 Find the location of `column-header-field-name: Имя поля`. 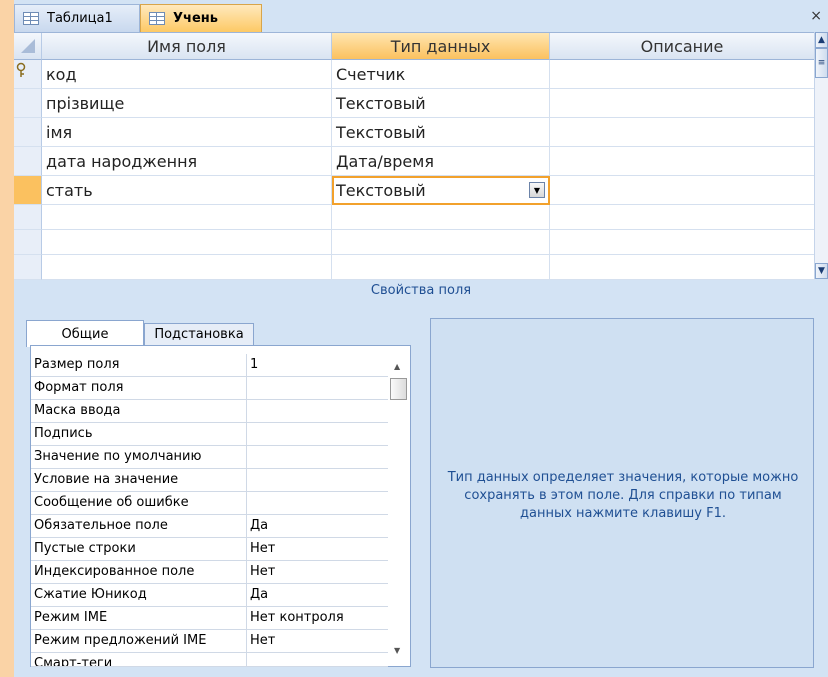

column-header-field-name: Имя поля is located at coordinates (187, 46).